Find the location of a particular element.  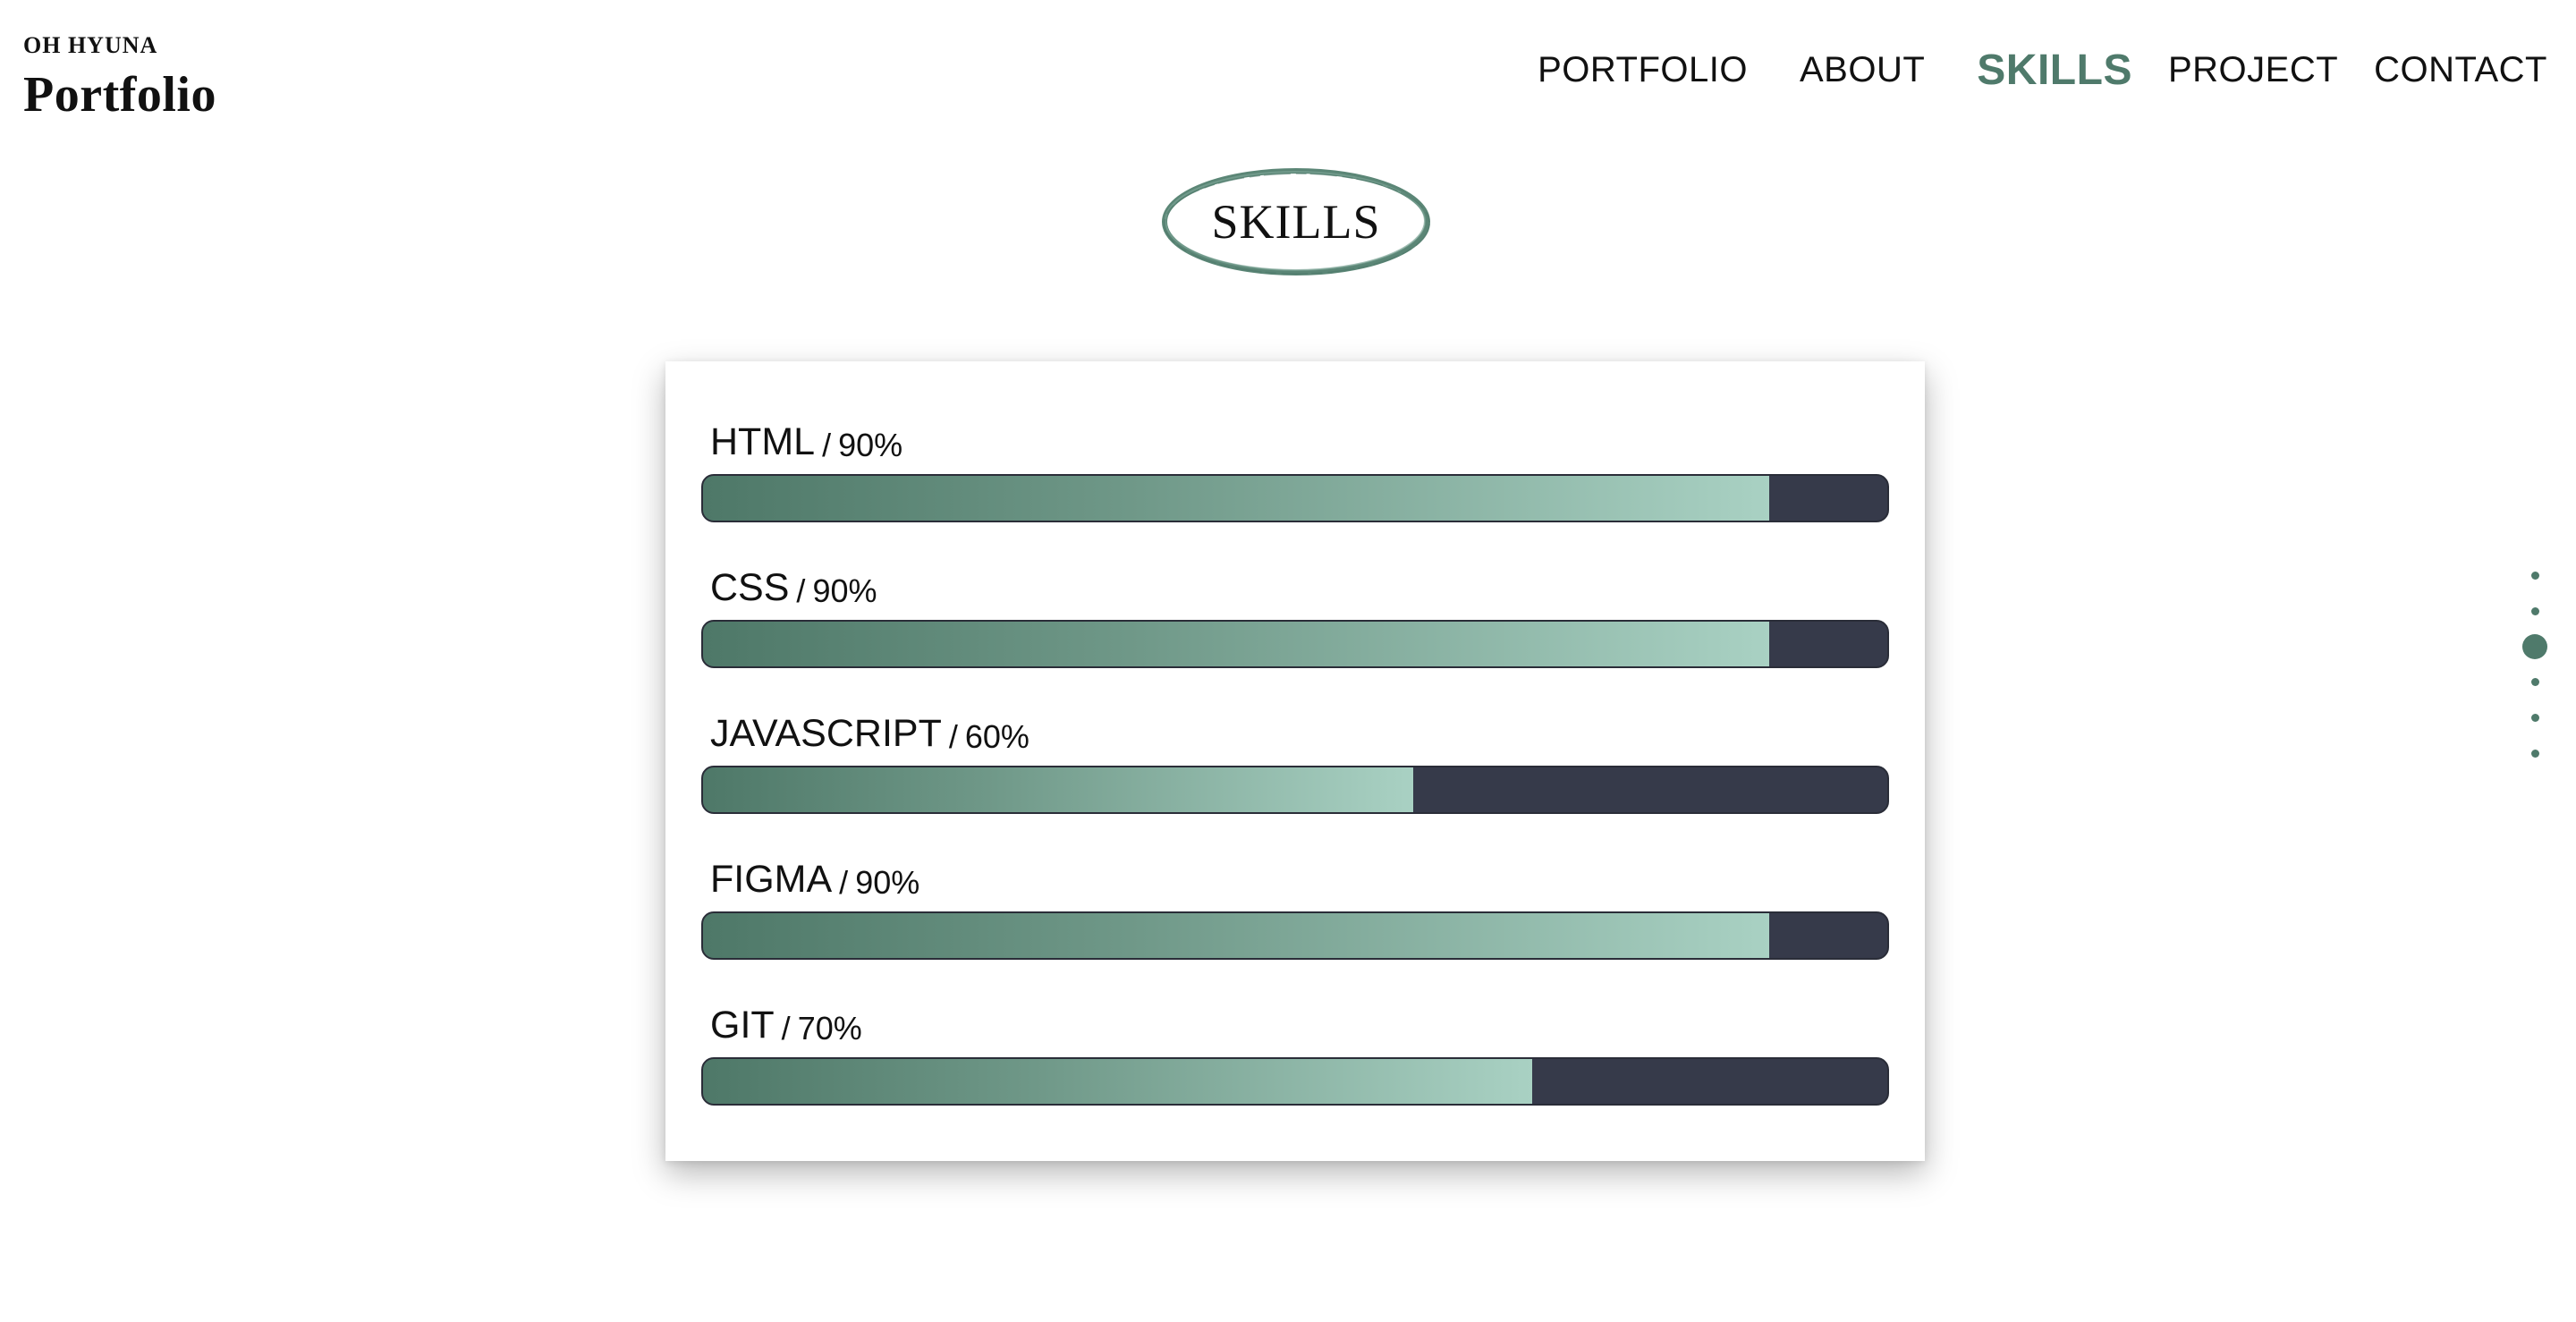

skill-percent: 60% is located at coordinates (997, 737).